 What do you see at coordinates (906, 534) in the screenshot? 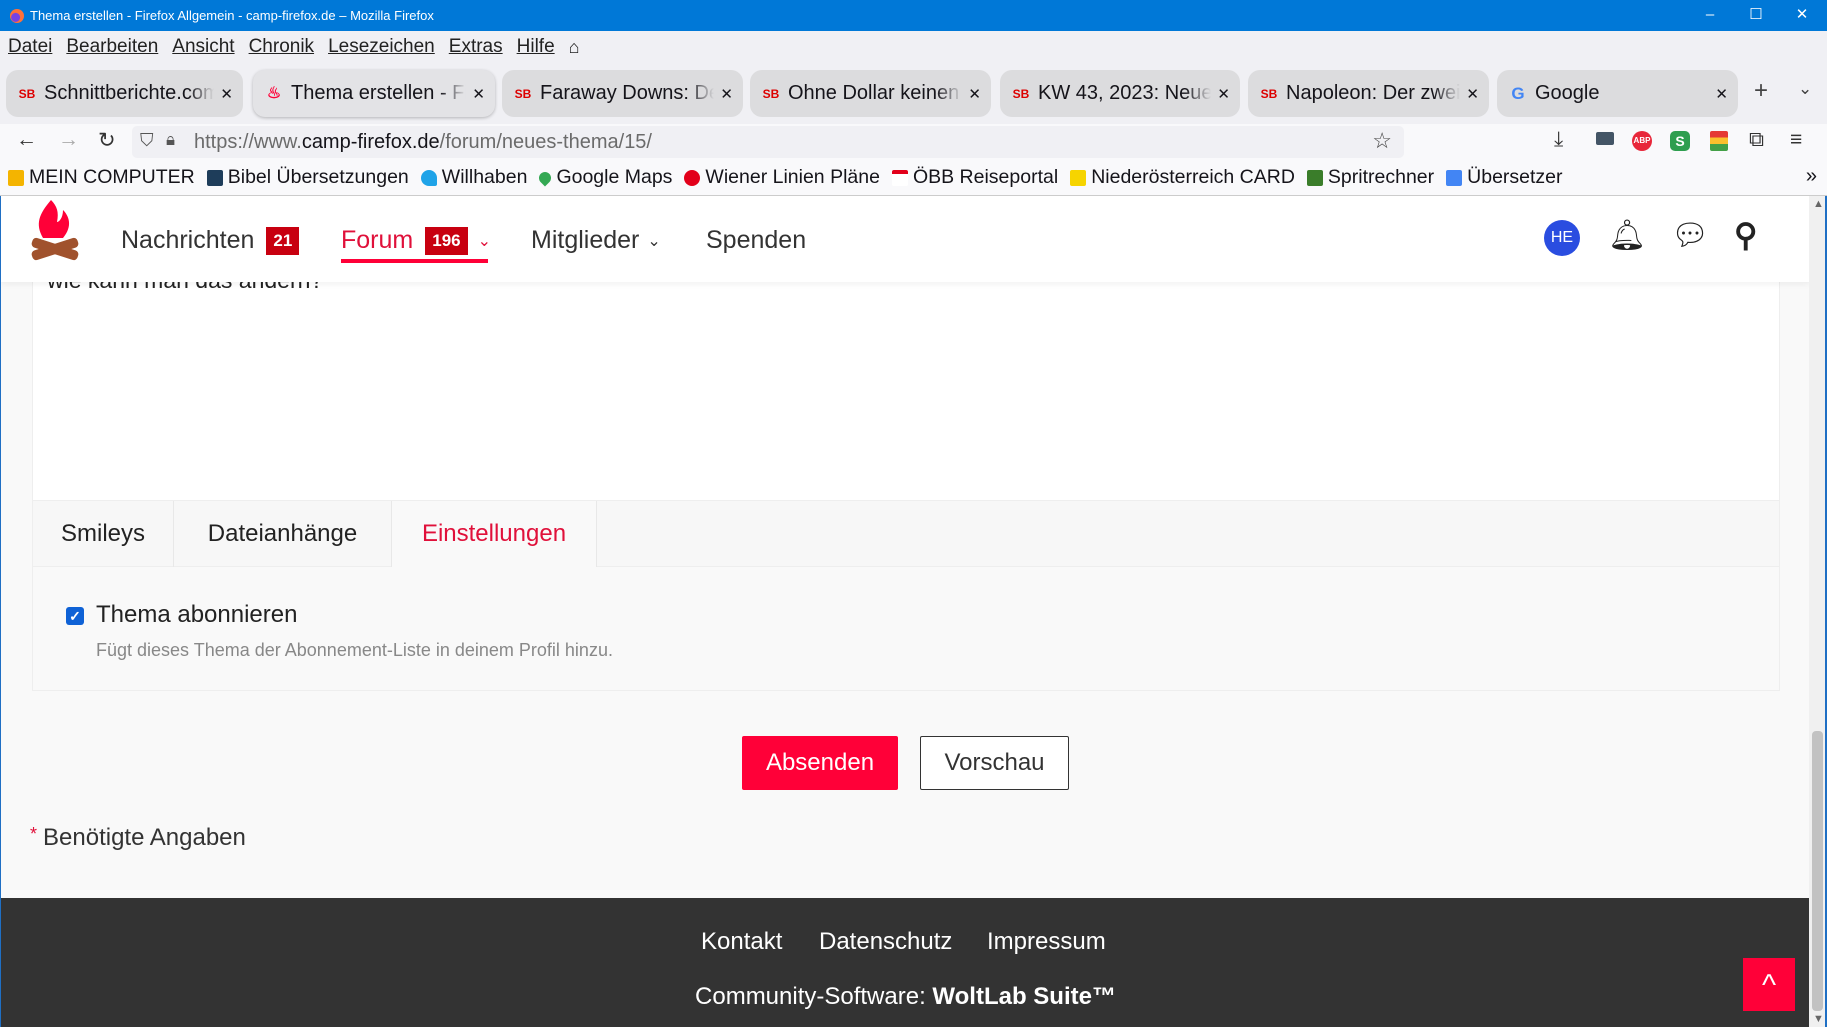
I see `editor-tabs: Smileys Dateianhänge Einstellungen` at bounding box center [906, 534].